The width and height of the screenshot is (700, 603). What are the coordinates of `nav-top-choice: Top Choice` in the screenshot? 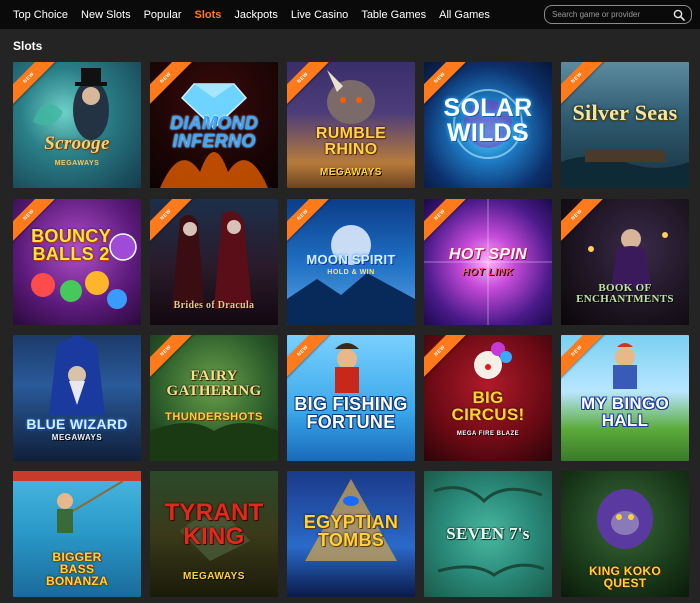 It's located at (40, 15).